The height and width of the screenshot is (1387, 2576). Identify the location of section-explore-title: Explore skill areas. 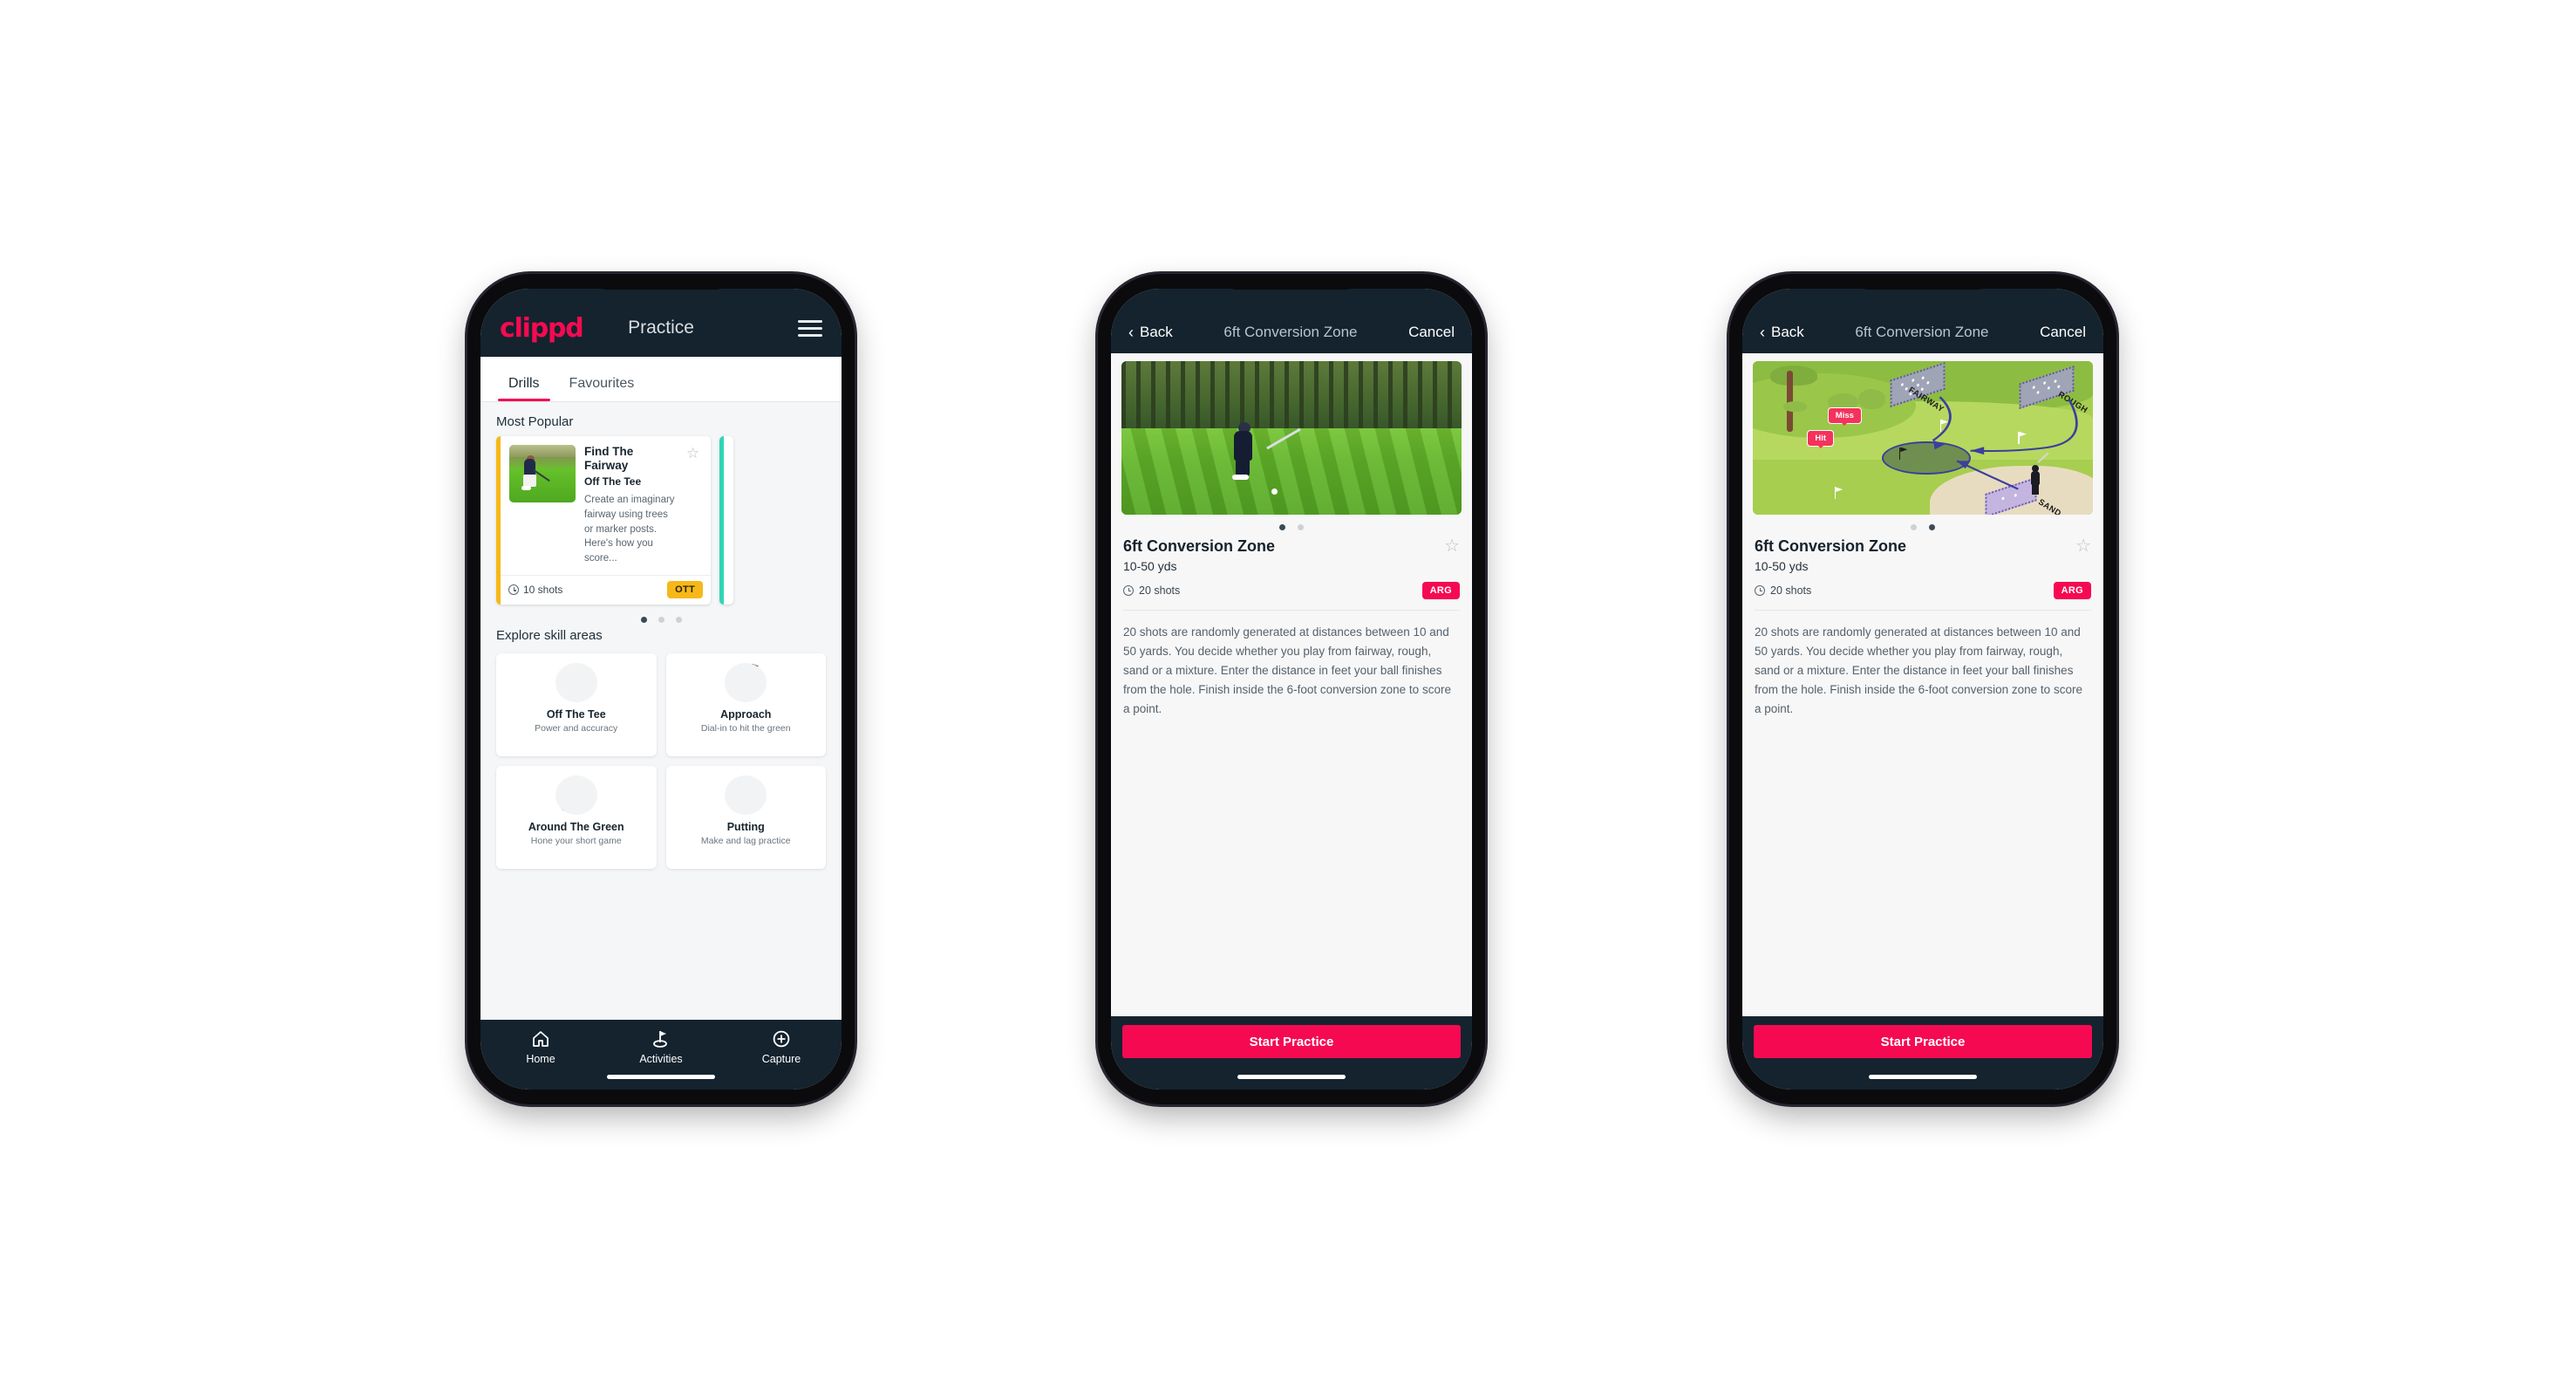
(550, 635).